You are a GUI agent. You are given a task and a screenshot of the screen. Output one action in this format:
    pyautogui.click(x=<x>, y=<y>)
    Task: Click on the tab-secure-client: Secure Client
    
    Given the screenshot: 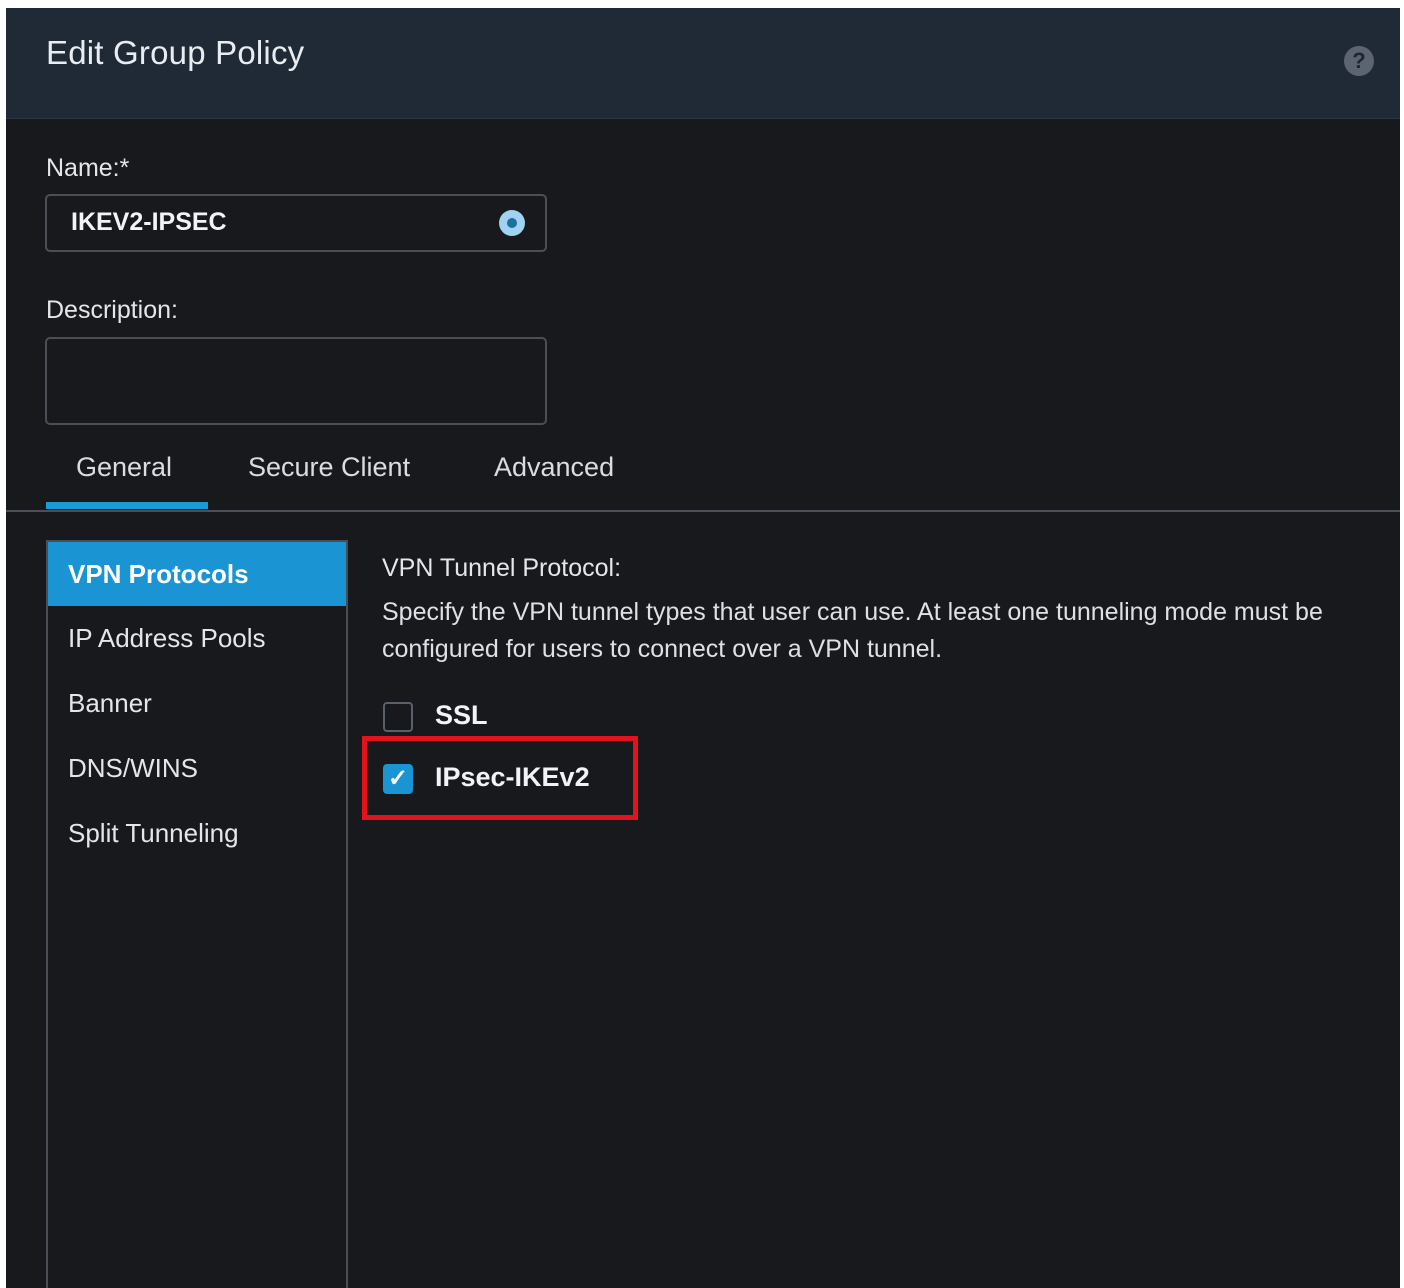 What is the action you would take?
    pyautogui.click(x=329, y=467)
    